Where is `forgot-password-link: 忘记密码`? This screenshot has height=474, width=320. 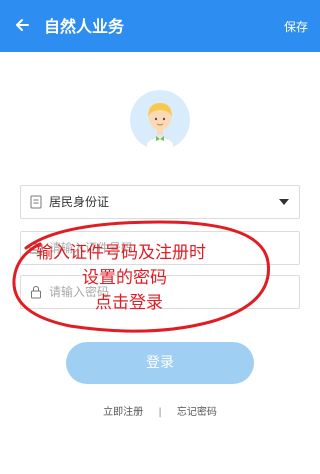
forgot-password-link: 忘记密码 is located at coordinates (197, 410).